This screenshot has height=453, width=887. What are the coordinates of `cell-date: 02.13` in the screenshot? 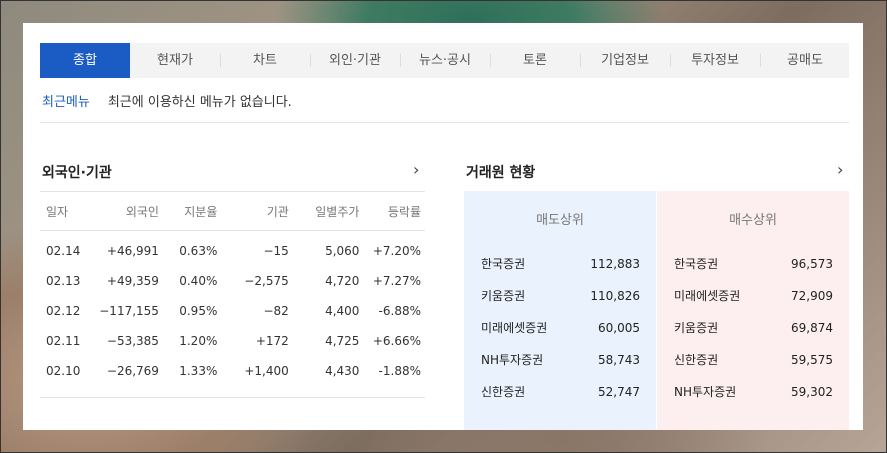 It's located at (63, 281).